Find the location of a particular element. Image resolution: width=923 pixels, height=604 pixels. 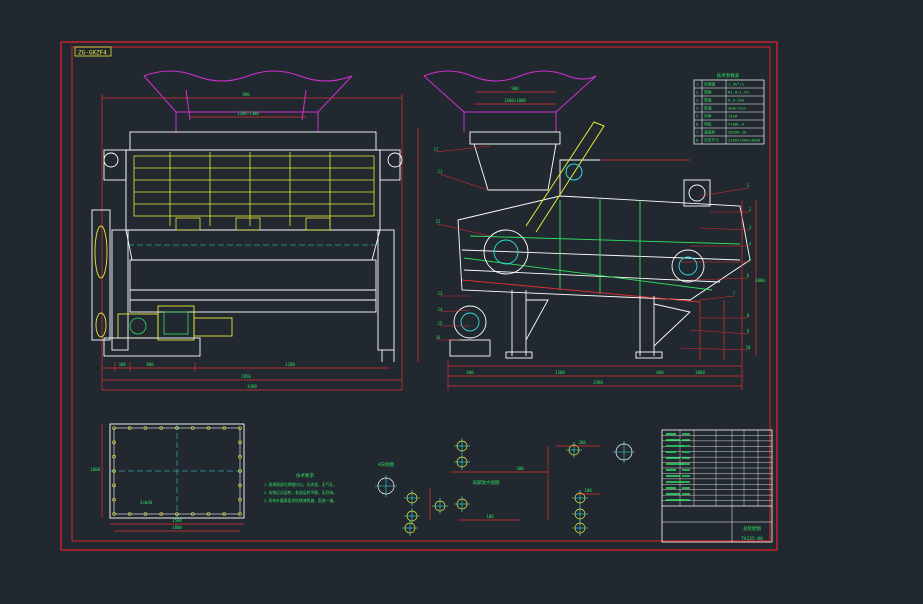

side-body is located at coordinates (604, 216).